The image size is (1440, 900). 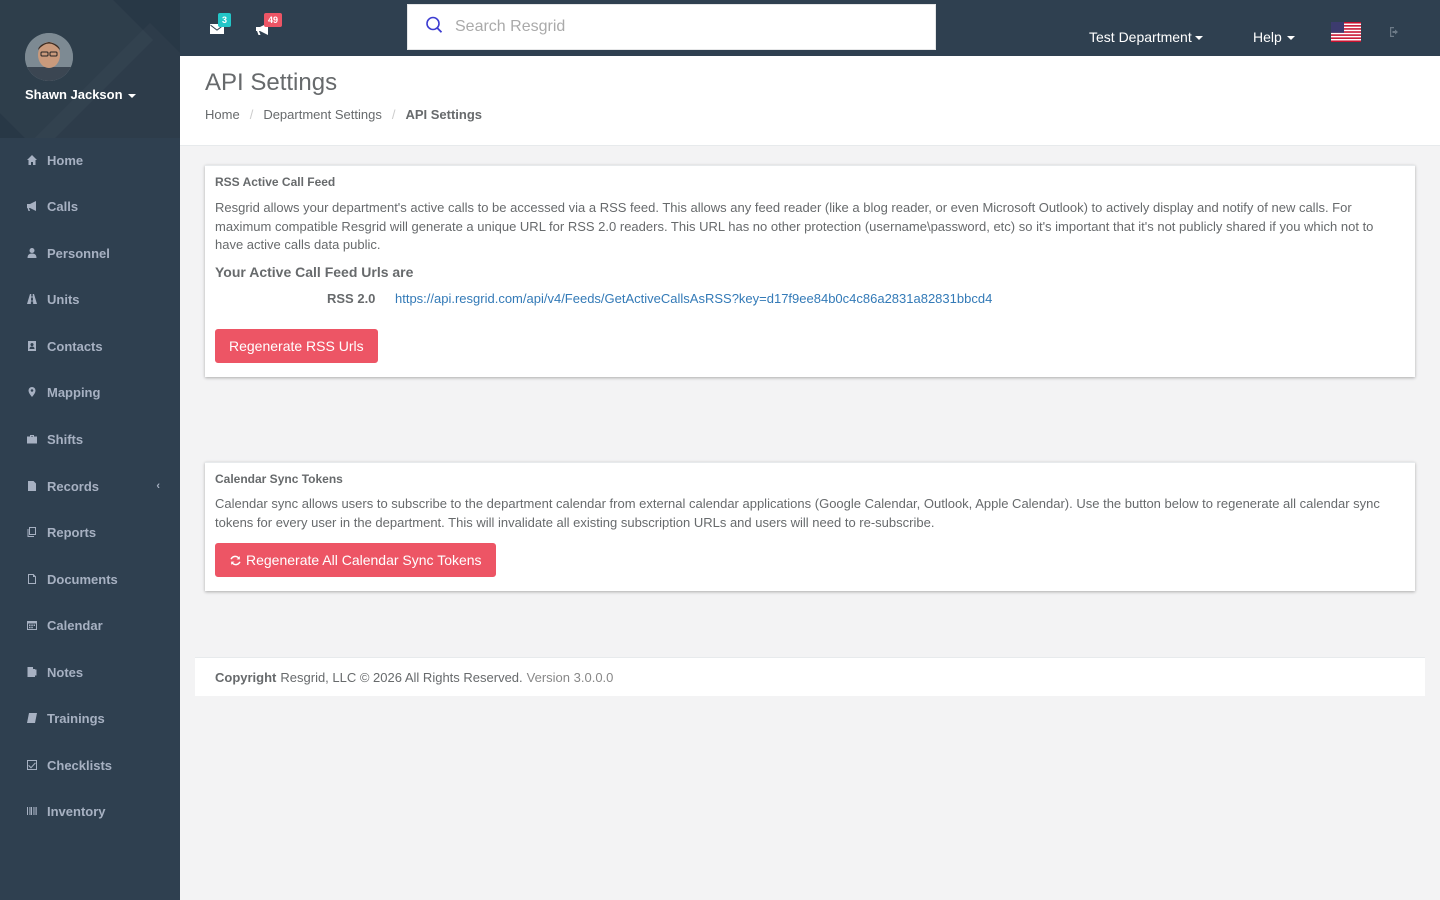 I want to click on regenerate-calendar-tokens-label: Regenerate All Calendar Sync Tokens, so click(x=364, y=560).